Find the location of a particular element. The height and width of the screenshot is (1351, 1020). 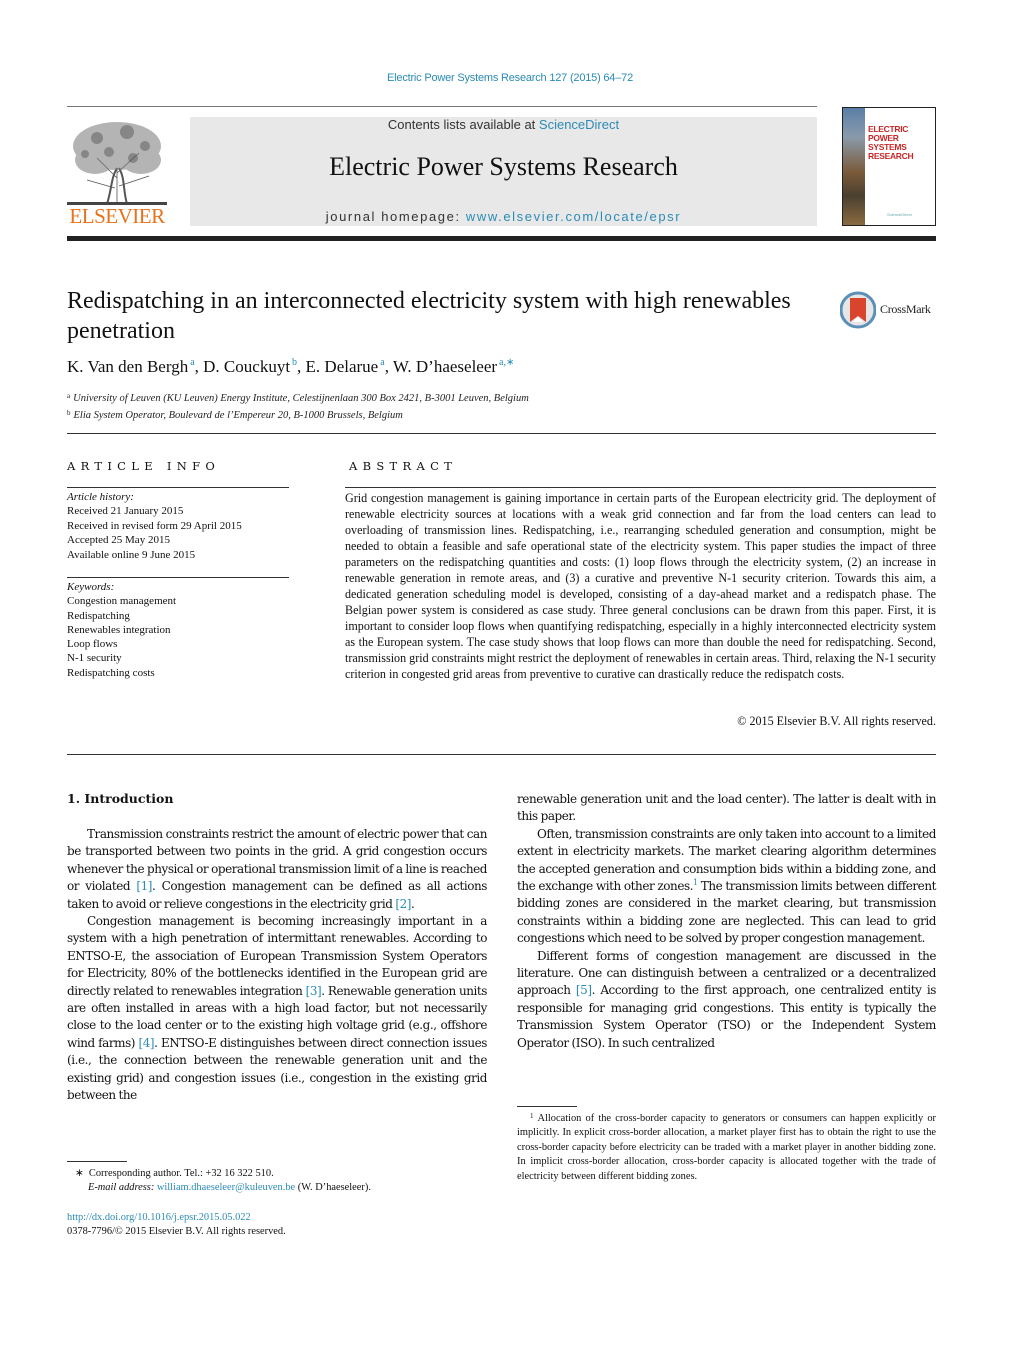

affiliation-label: b is located at coordinates (69, 413).